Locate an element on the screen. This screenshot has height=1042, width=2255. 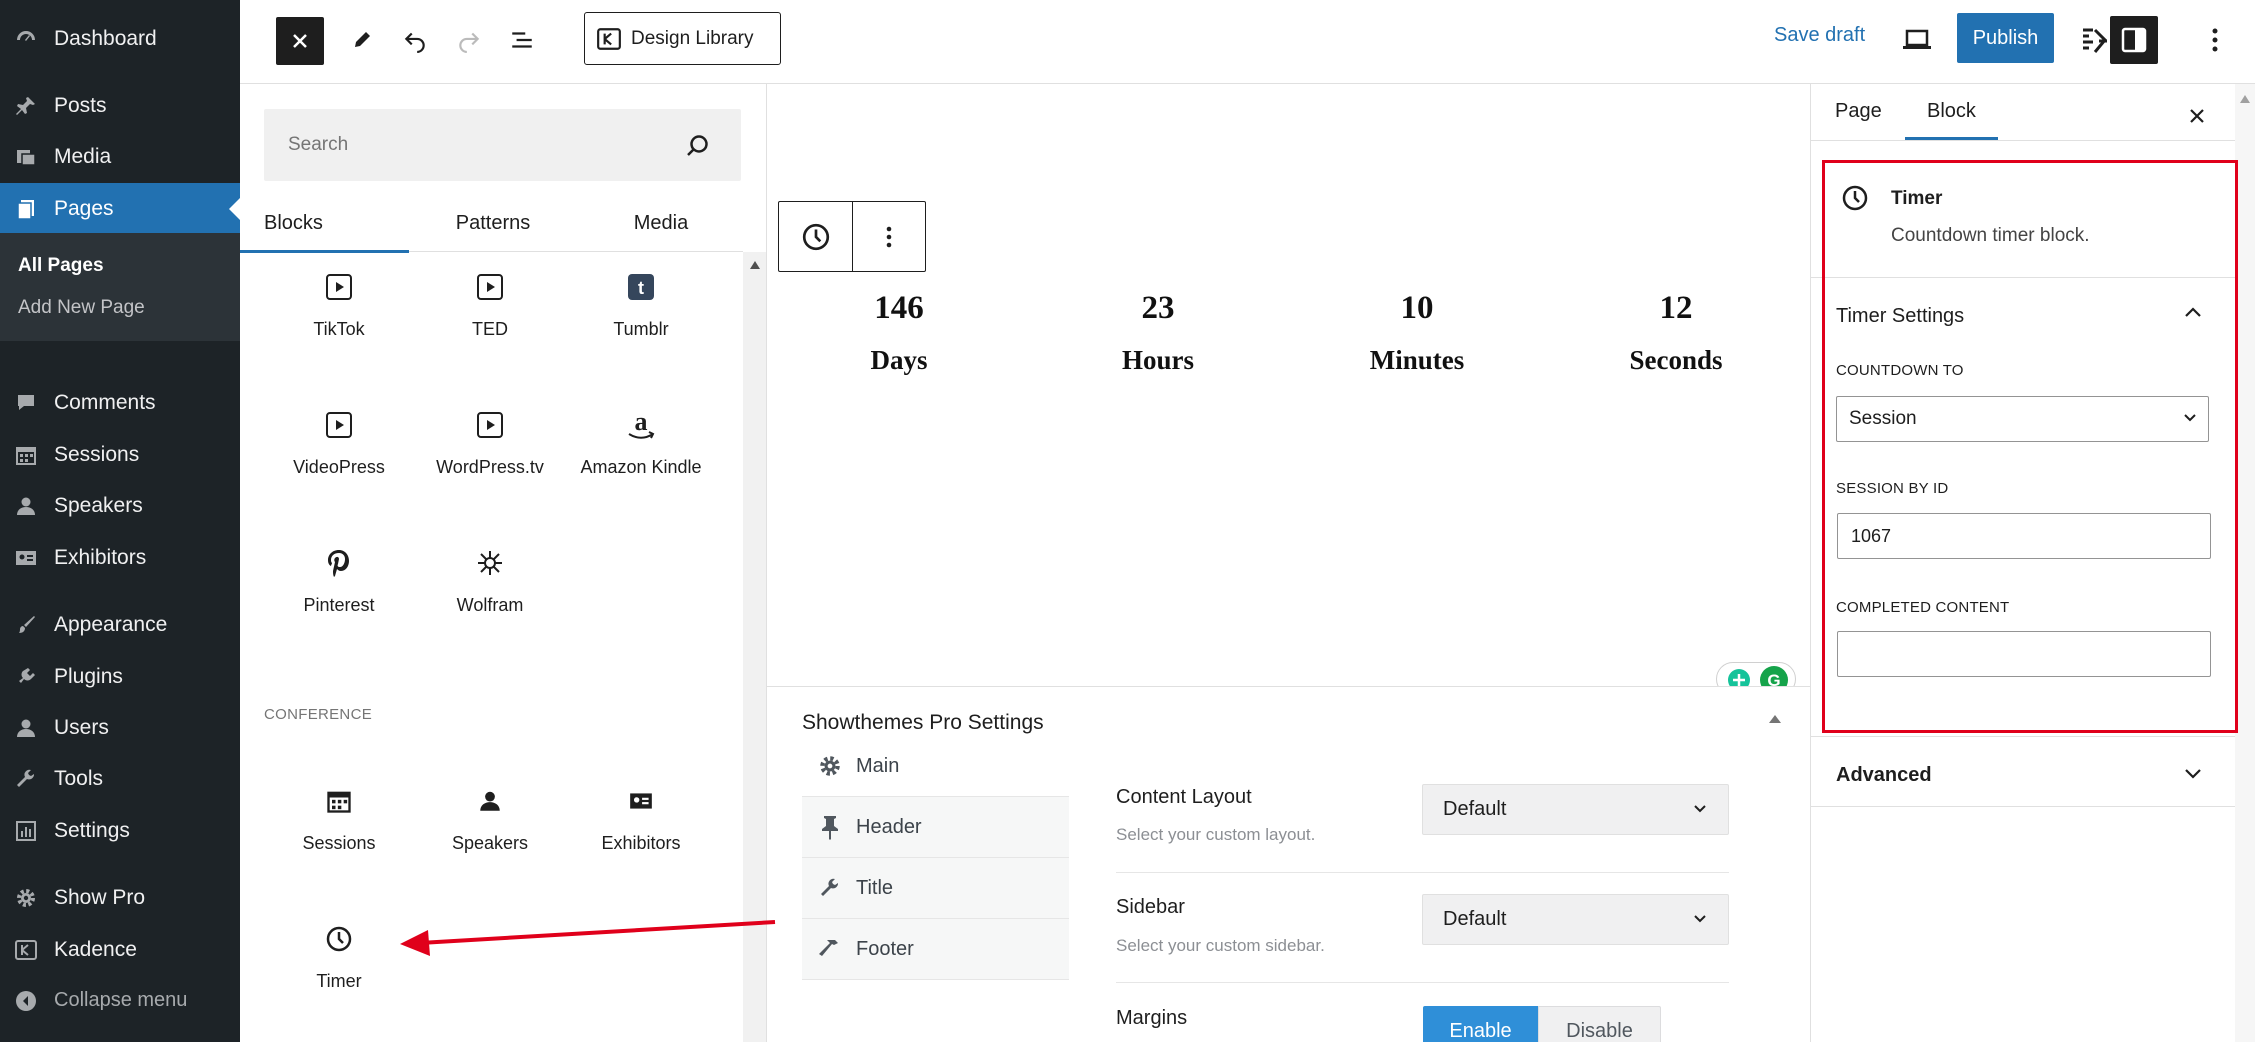
more-vertical-icon is located at coordinates (2215, 40).